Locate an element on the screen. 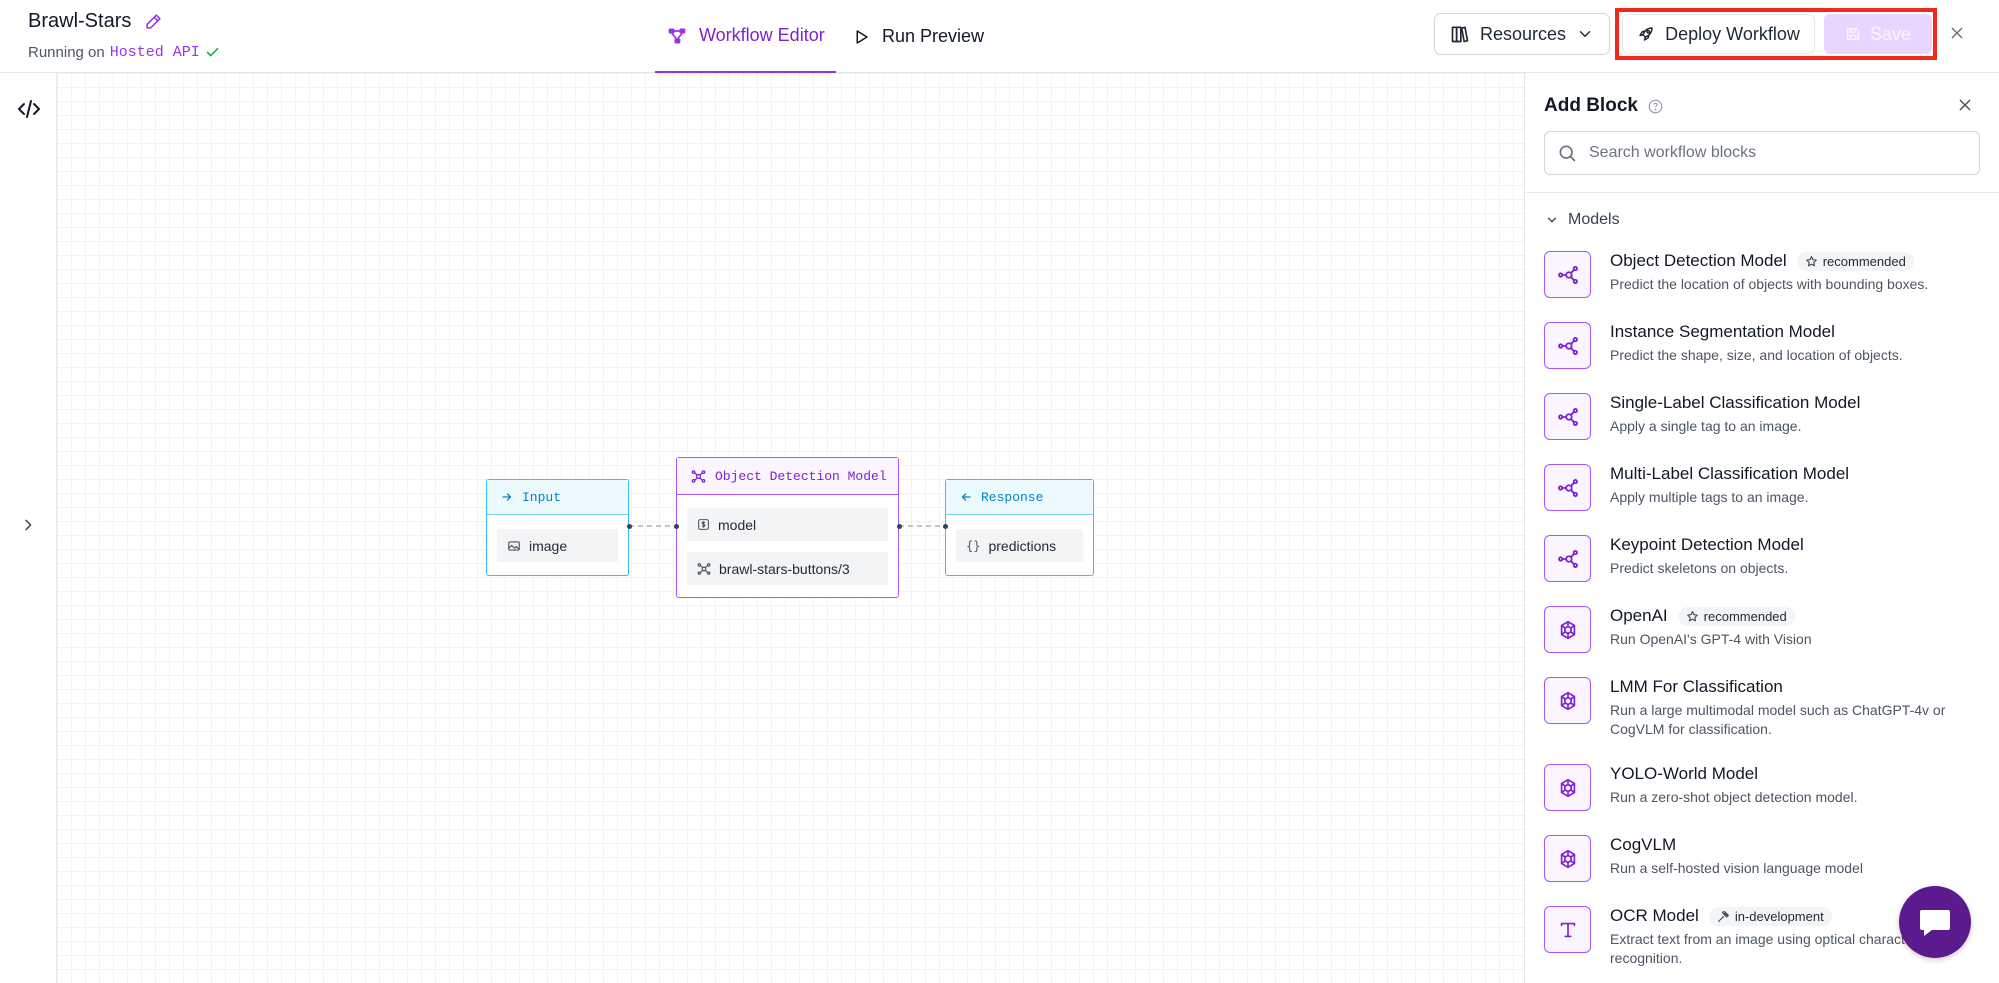 The width and height of the screenshot is (1999, 983). input-output-port is located at coordinates (629, 526).